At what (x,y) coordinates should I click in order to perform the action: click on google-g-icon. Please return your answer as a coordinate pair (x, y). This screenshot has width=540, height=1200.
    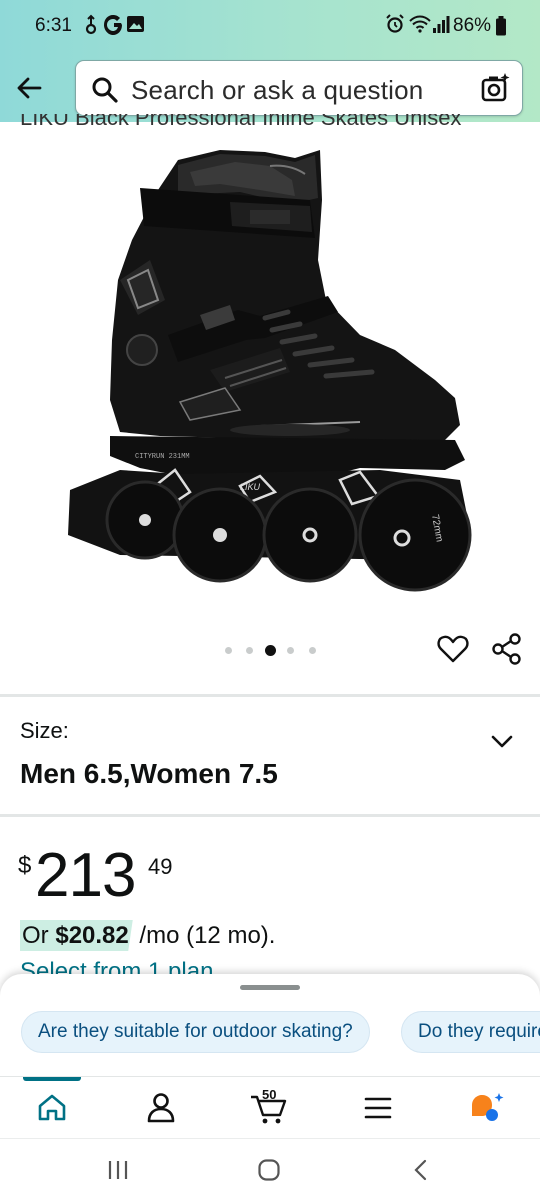
    Looking at the image, I should click on (113, 25).